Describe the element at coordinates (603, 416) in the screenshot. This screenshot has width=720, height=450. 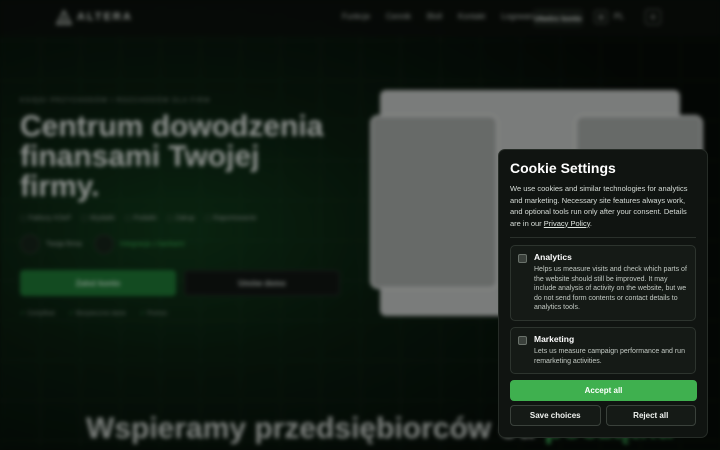
I see `secondary-button-row: Save choices Reject all` at that location.